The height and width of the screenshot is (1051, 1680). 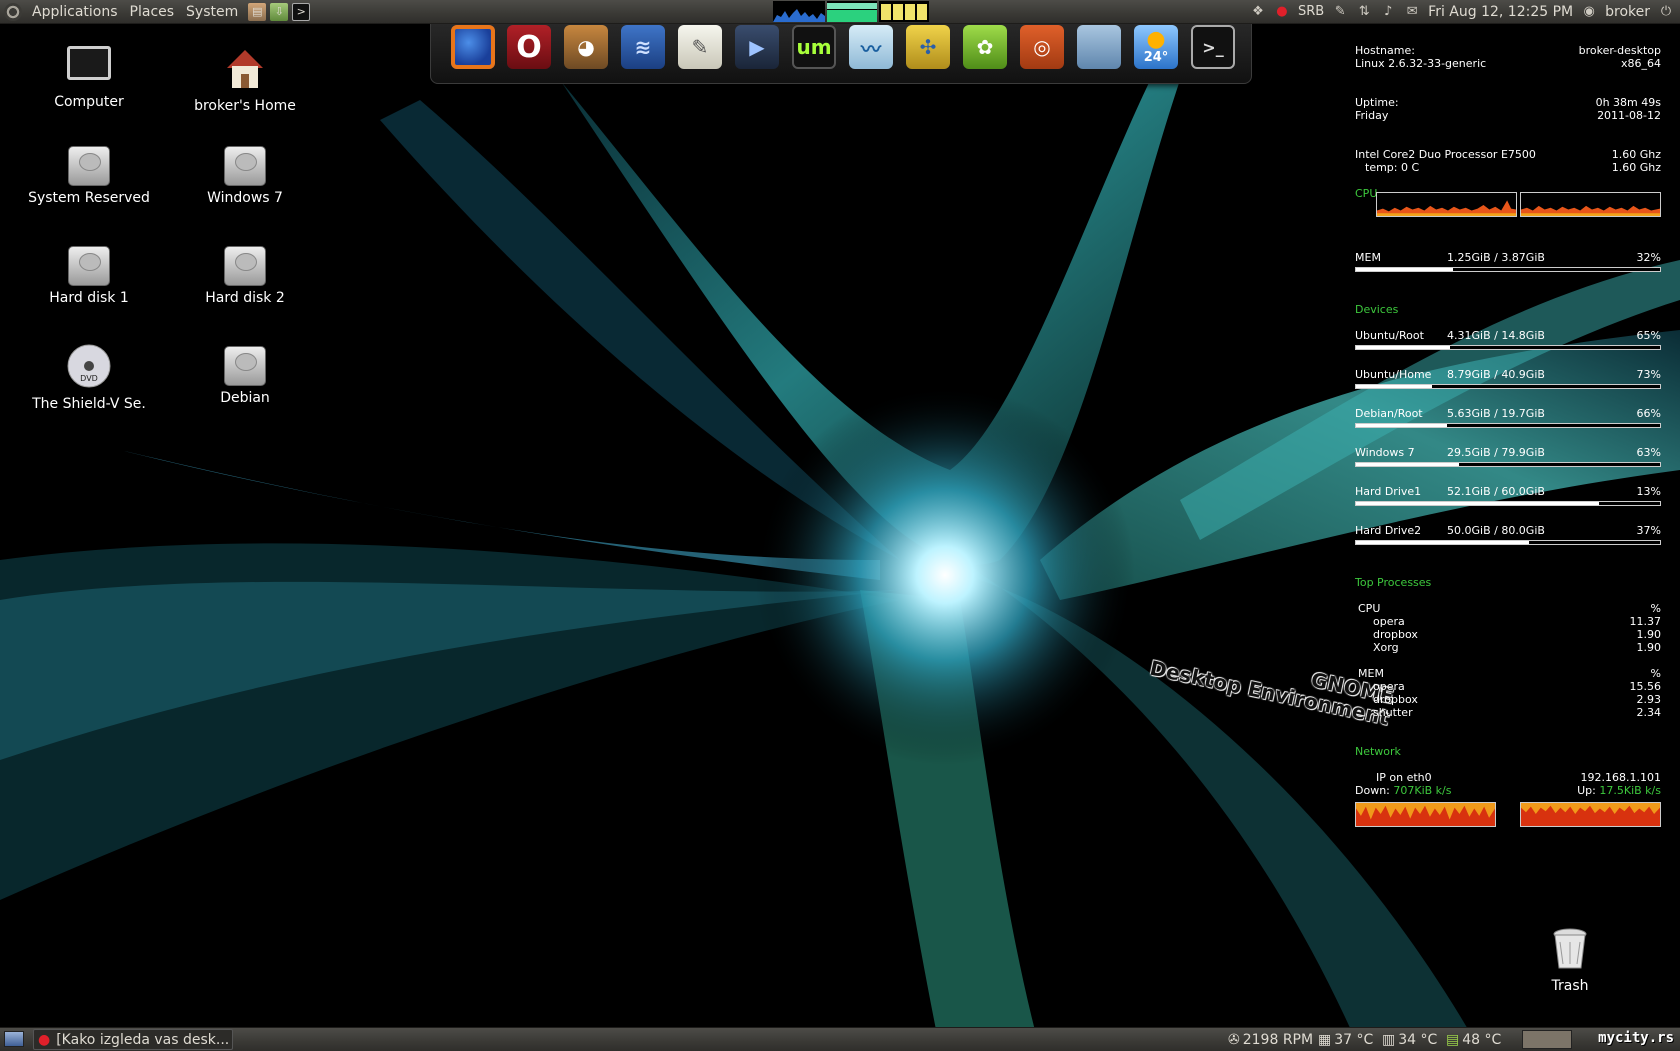 I want to click on clock: Fri Aug 12, 12:25 PM, so click(x=1500, y=12).